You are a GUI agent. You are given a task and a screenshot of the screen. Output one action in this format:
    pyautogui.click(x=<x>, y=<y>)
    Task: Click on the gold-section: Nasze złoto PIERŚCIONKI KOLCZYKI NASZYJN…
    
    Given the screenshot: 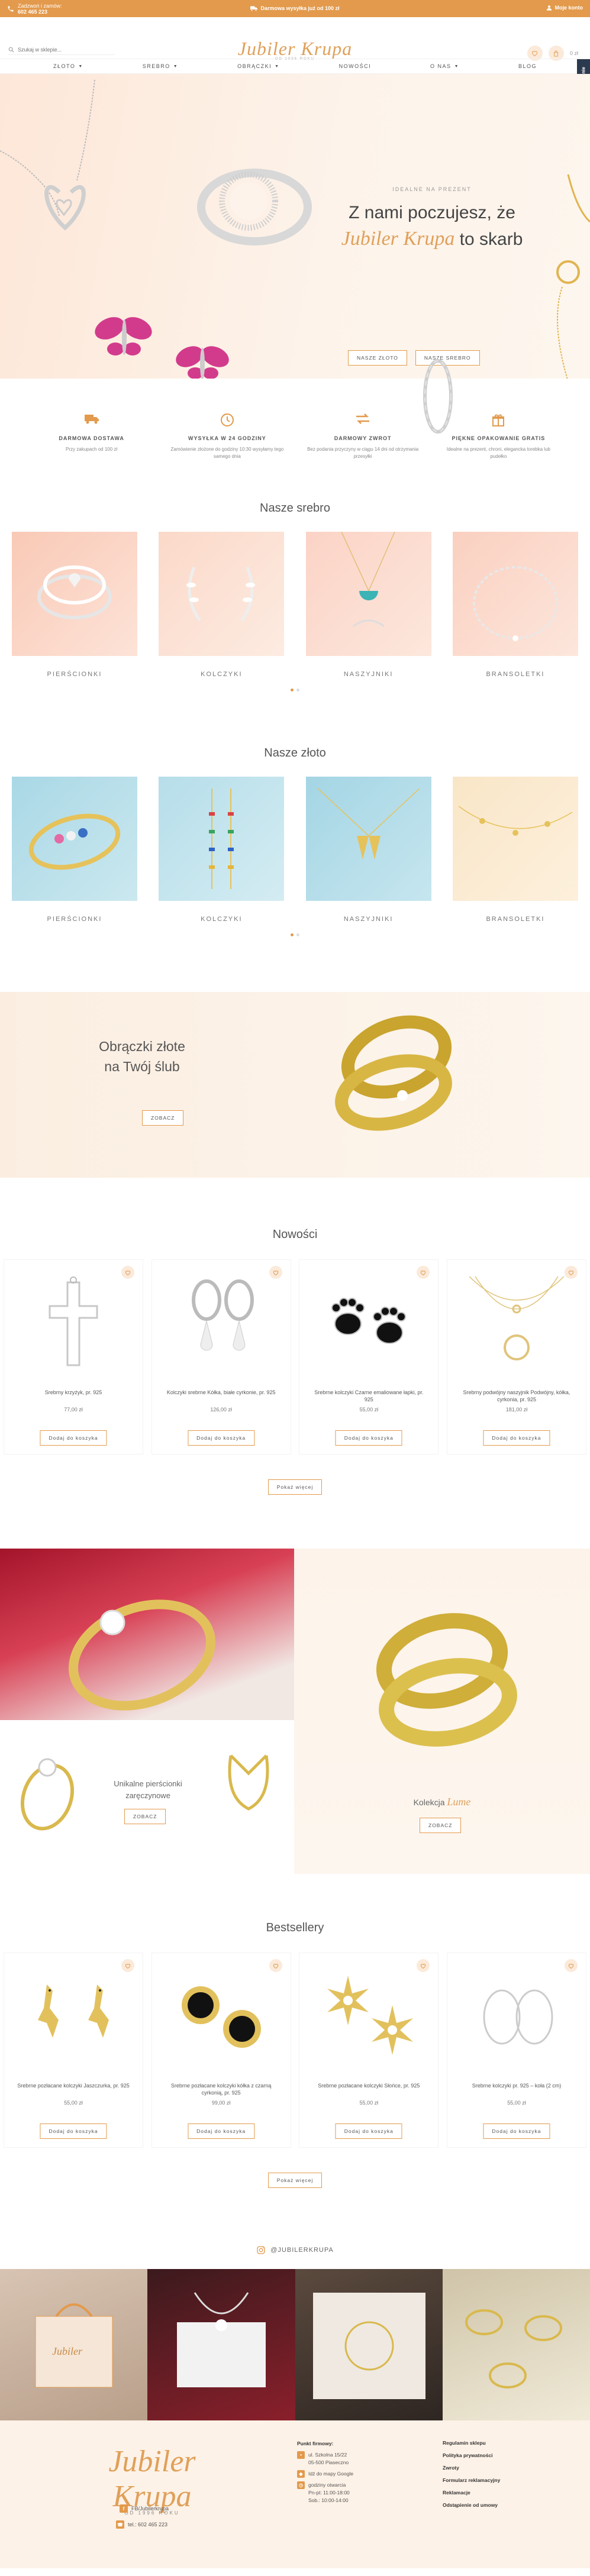 What is the action you would take?
    pyautogui.click(x=295, y=869)
    